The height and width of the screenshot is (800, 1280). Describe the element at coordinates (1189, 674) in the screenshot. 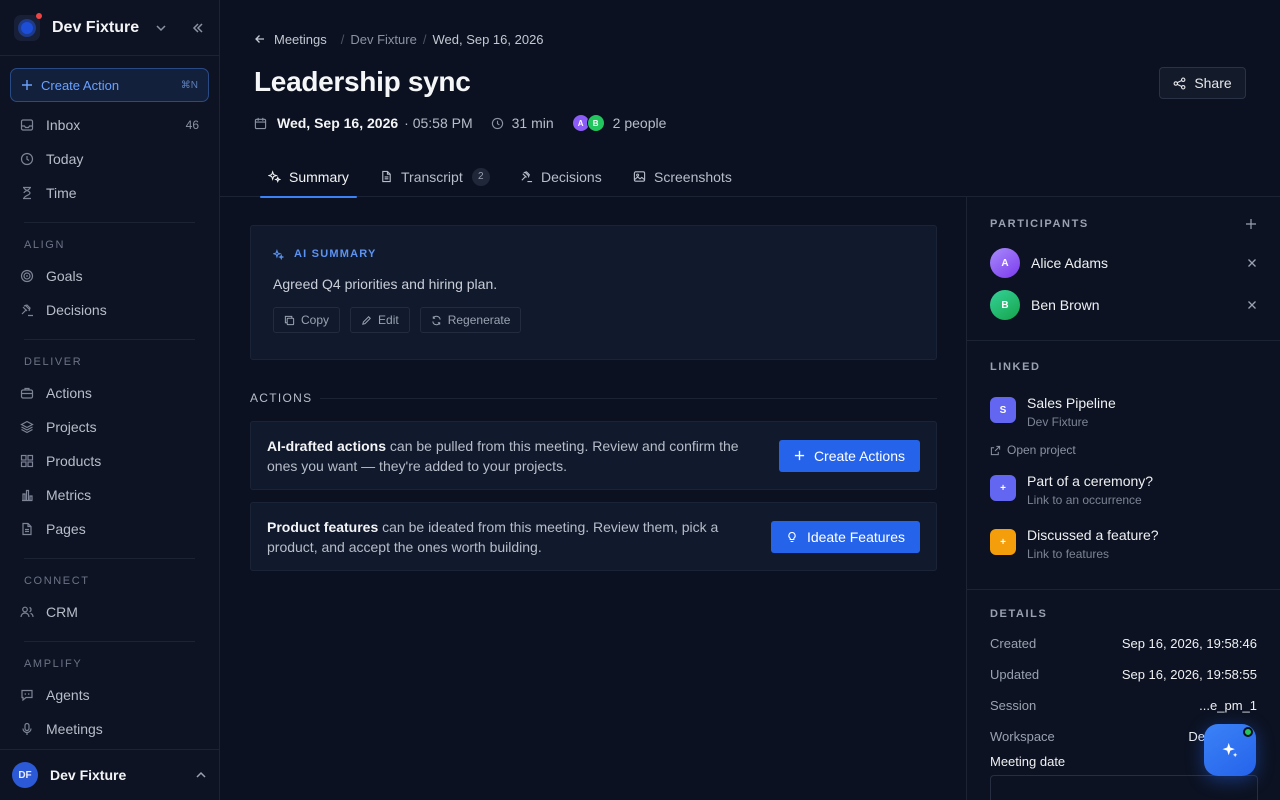

I see `detail-value: Sep 16, 2026, 19:58:55` at that location.